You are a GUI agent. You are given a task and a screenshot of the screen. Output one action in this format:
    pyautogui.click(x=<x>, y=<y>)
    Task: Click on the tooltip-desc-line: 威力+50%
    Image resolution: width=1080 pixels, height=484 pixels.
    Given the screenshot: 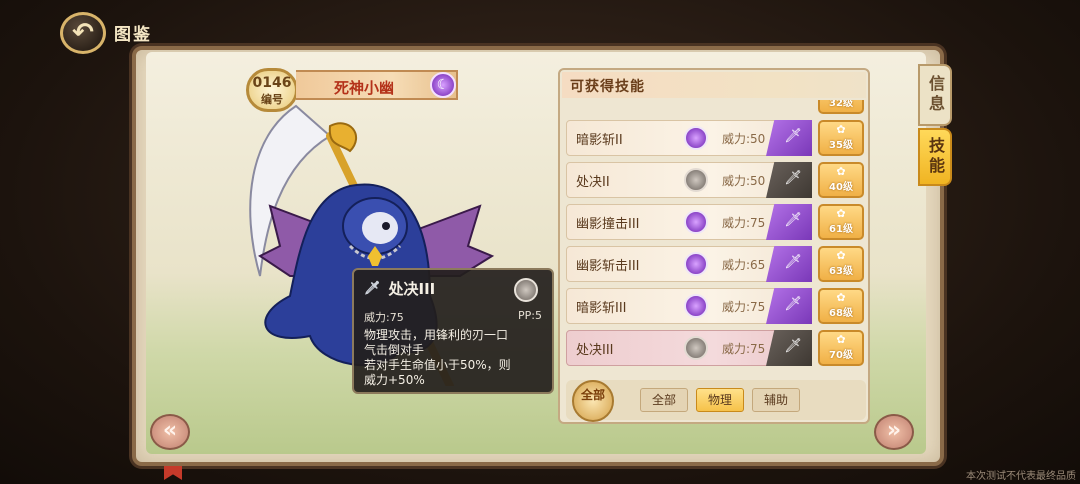 What is the action you would take?
    pyautogui.click(x=394, y=380)
    